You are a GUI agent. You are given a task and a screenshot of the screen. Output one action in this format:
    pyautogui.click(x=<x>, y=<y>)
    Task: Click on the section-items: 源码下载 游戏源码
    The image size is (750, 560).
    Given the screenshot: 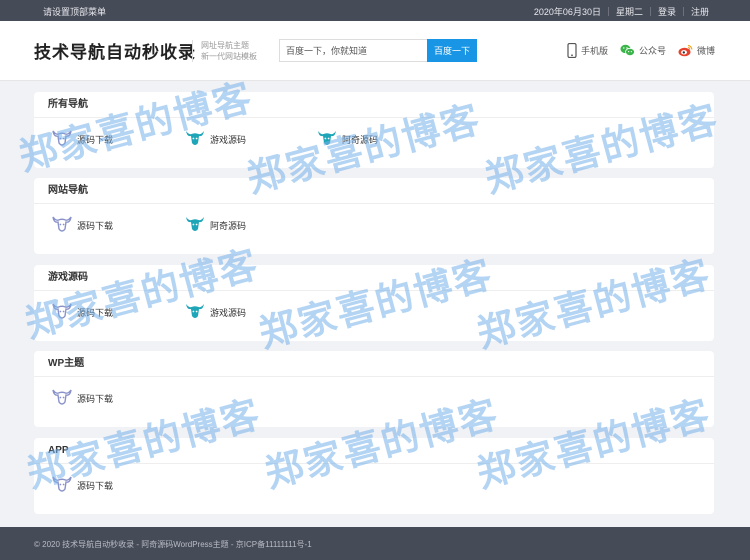 What is the action you would take?
    pyautogui.click(x=374, y=316)
    